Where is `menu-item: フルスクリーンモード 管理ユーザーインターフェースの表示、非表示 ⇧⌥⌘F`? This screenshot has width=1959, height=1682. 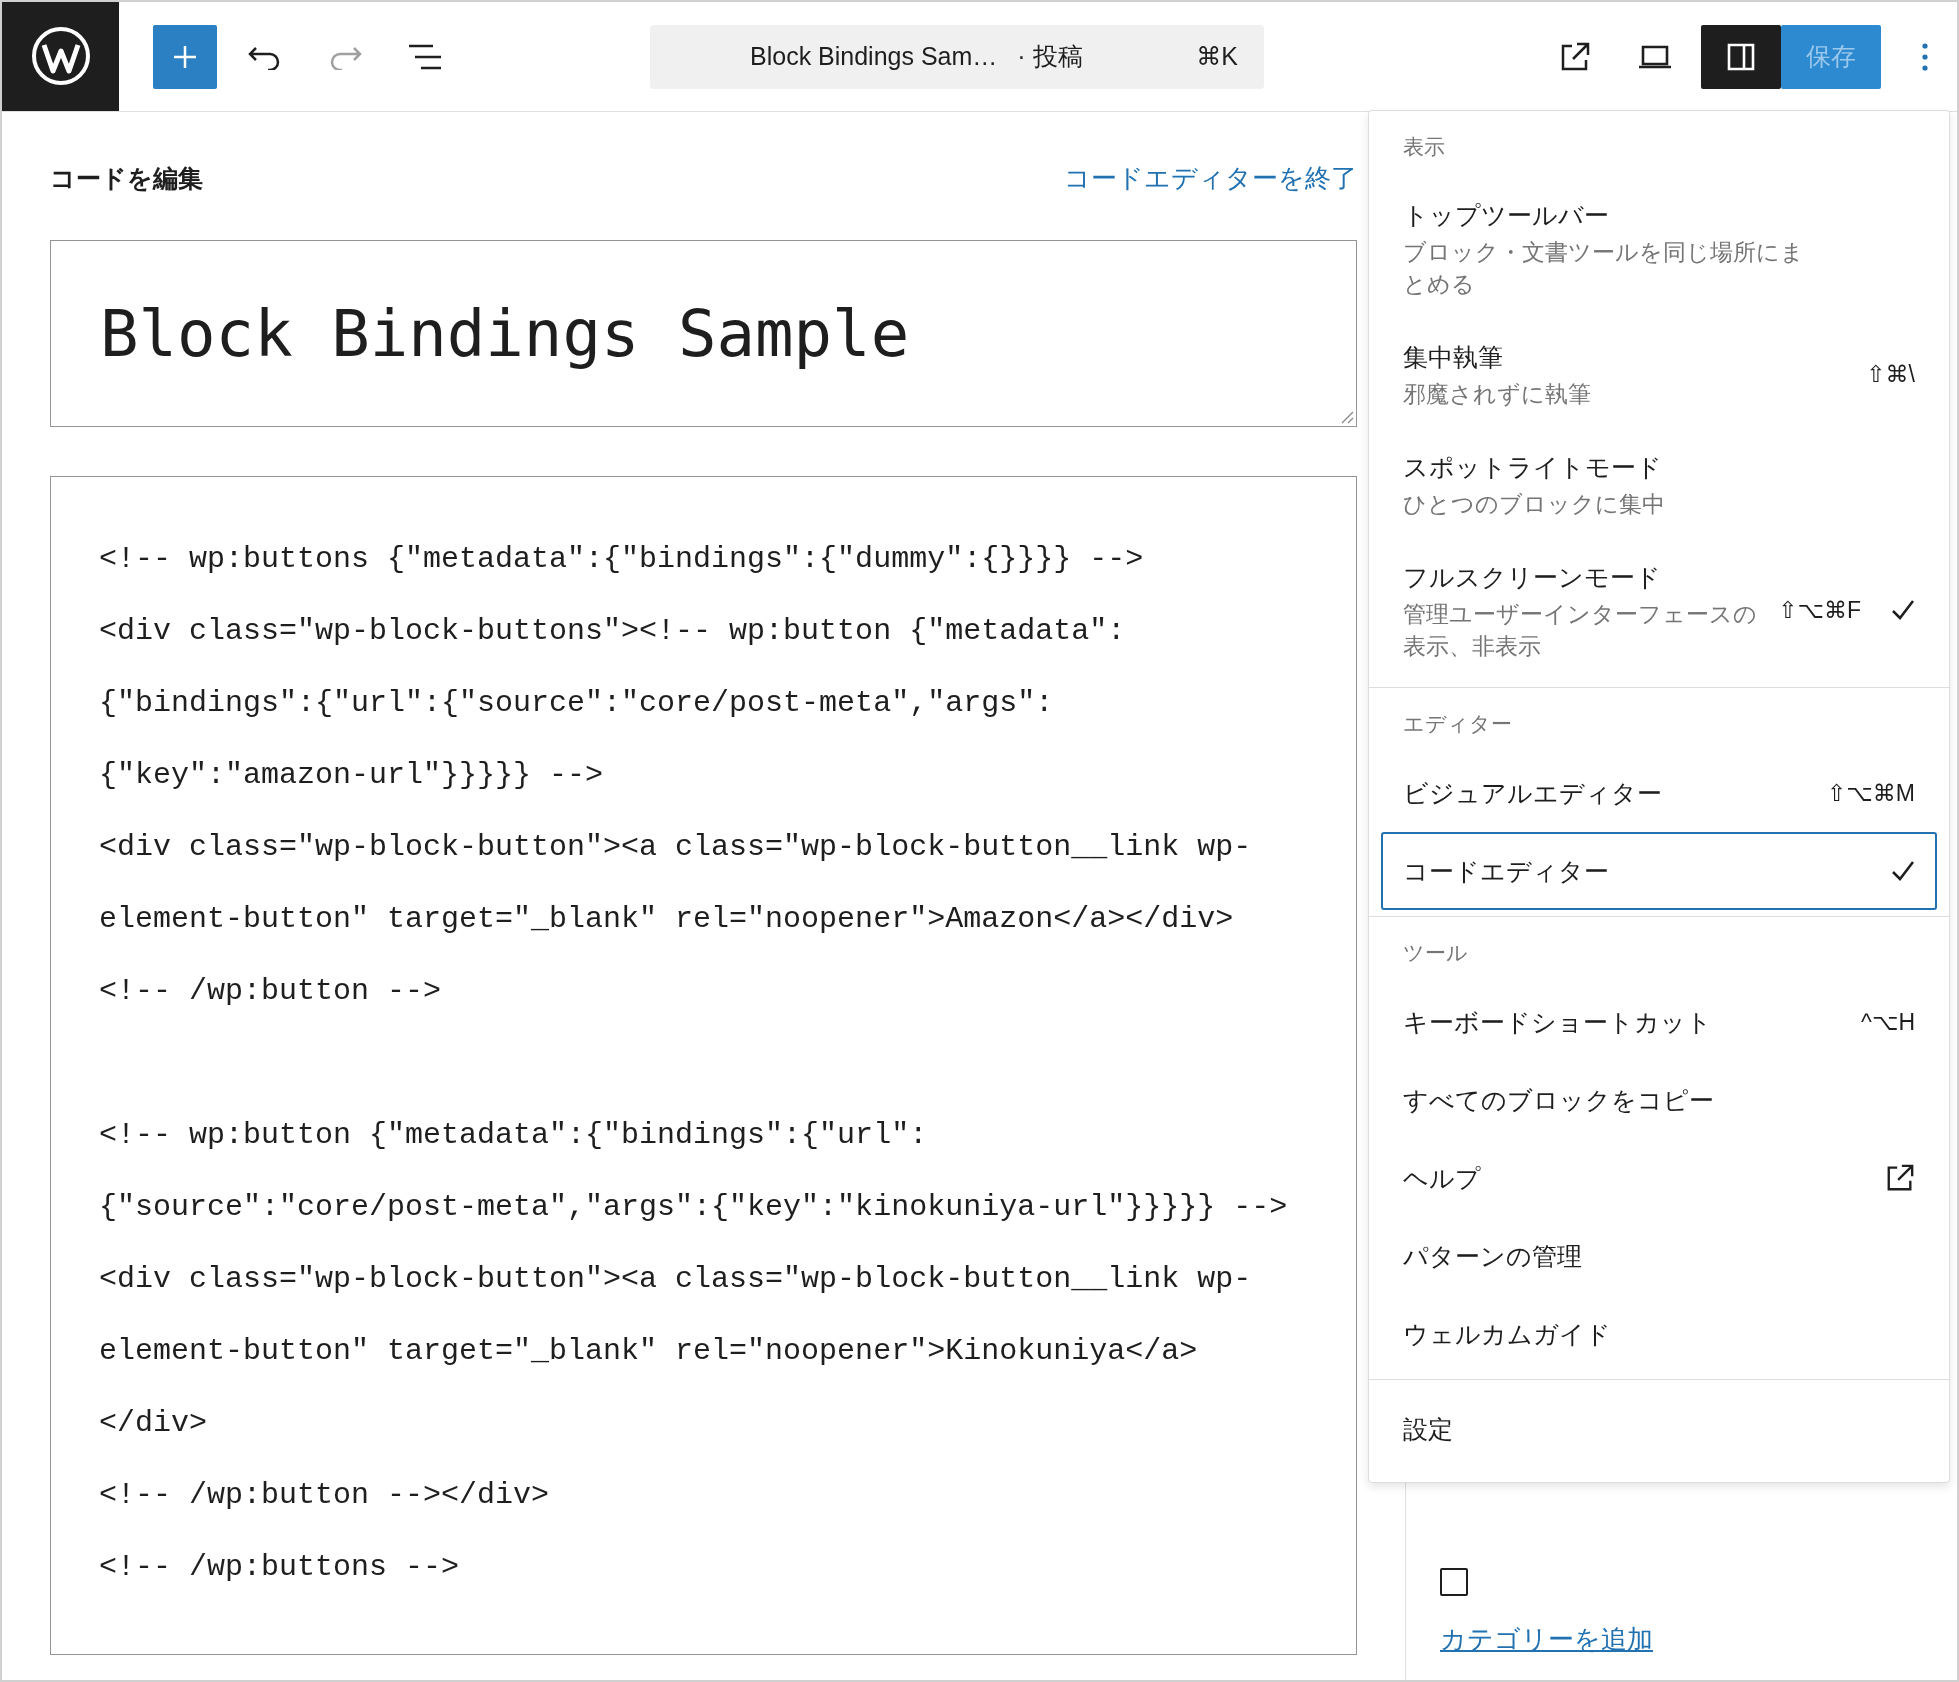
menu-item: フルスクリーンモード 管理ユーザーインターフェースの表示、非表示 ⇧⌥⌘F is located at coordinates (1659, 610).